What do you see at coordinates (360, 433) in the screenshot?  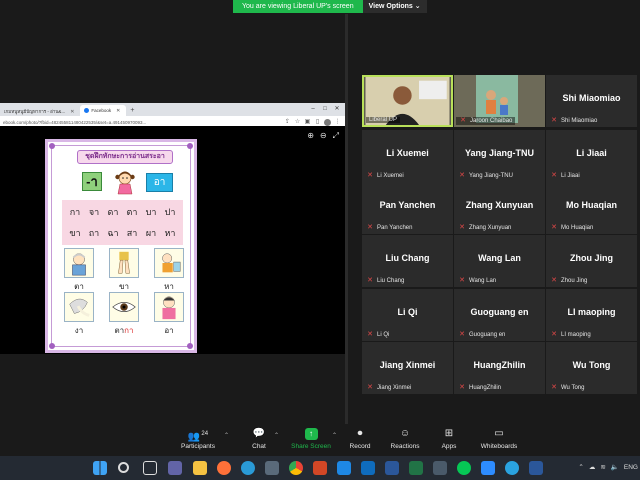 I see `record-icon: ⏺` at bounding box center [360, 433].